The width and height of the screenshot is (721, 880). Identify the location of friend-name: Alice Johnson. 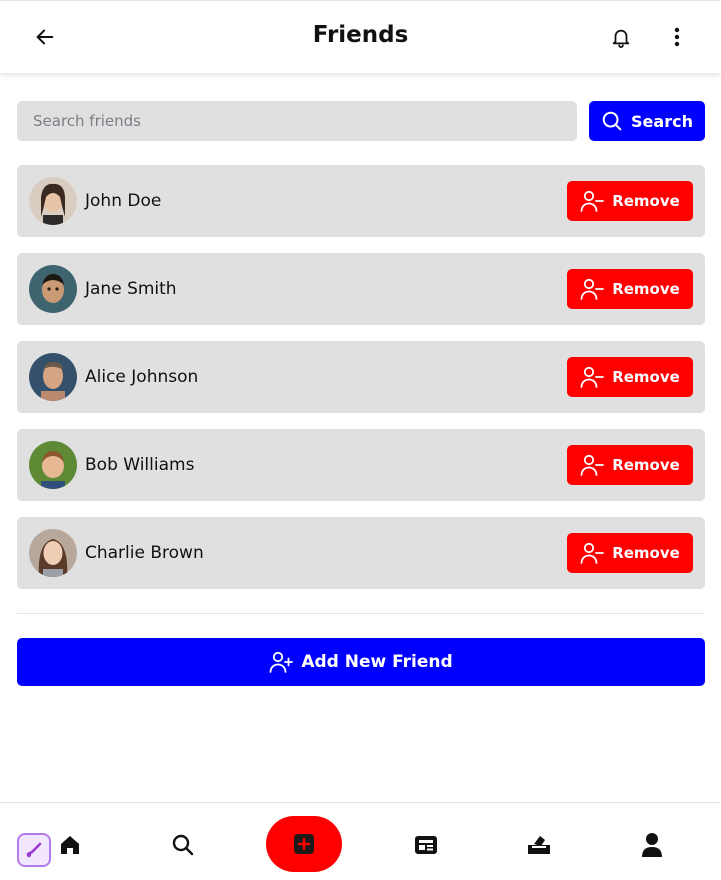
(142, 377).